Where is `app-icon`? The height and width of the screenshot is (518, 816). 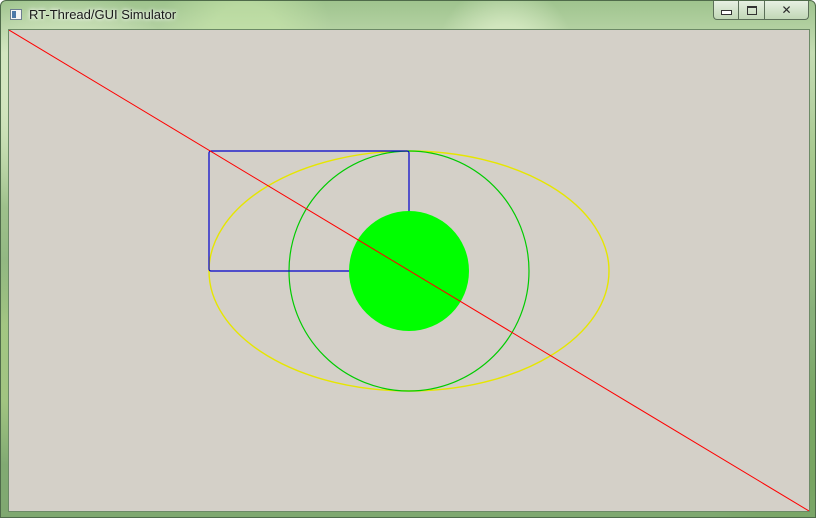
app-icon is located at coordinates (16, 14).